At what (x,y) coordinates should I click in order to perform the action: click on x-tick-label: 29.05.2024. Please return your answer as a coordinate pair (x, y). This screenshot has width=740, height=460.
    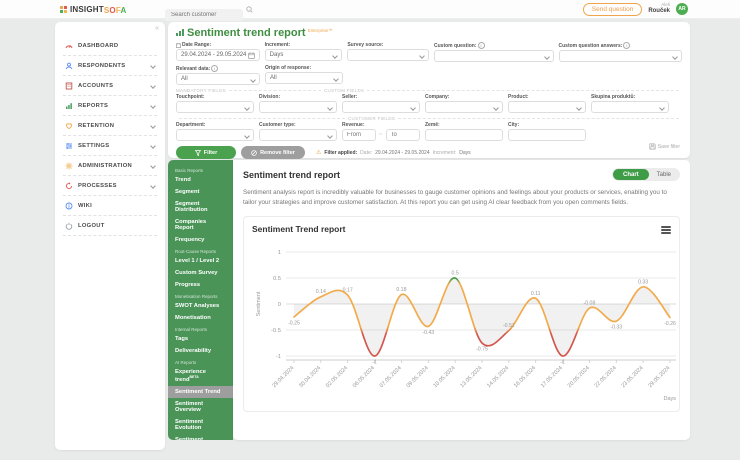
    Looking at the image, I should click on (659, 377).